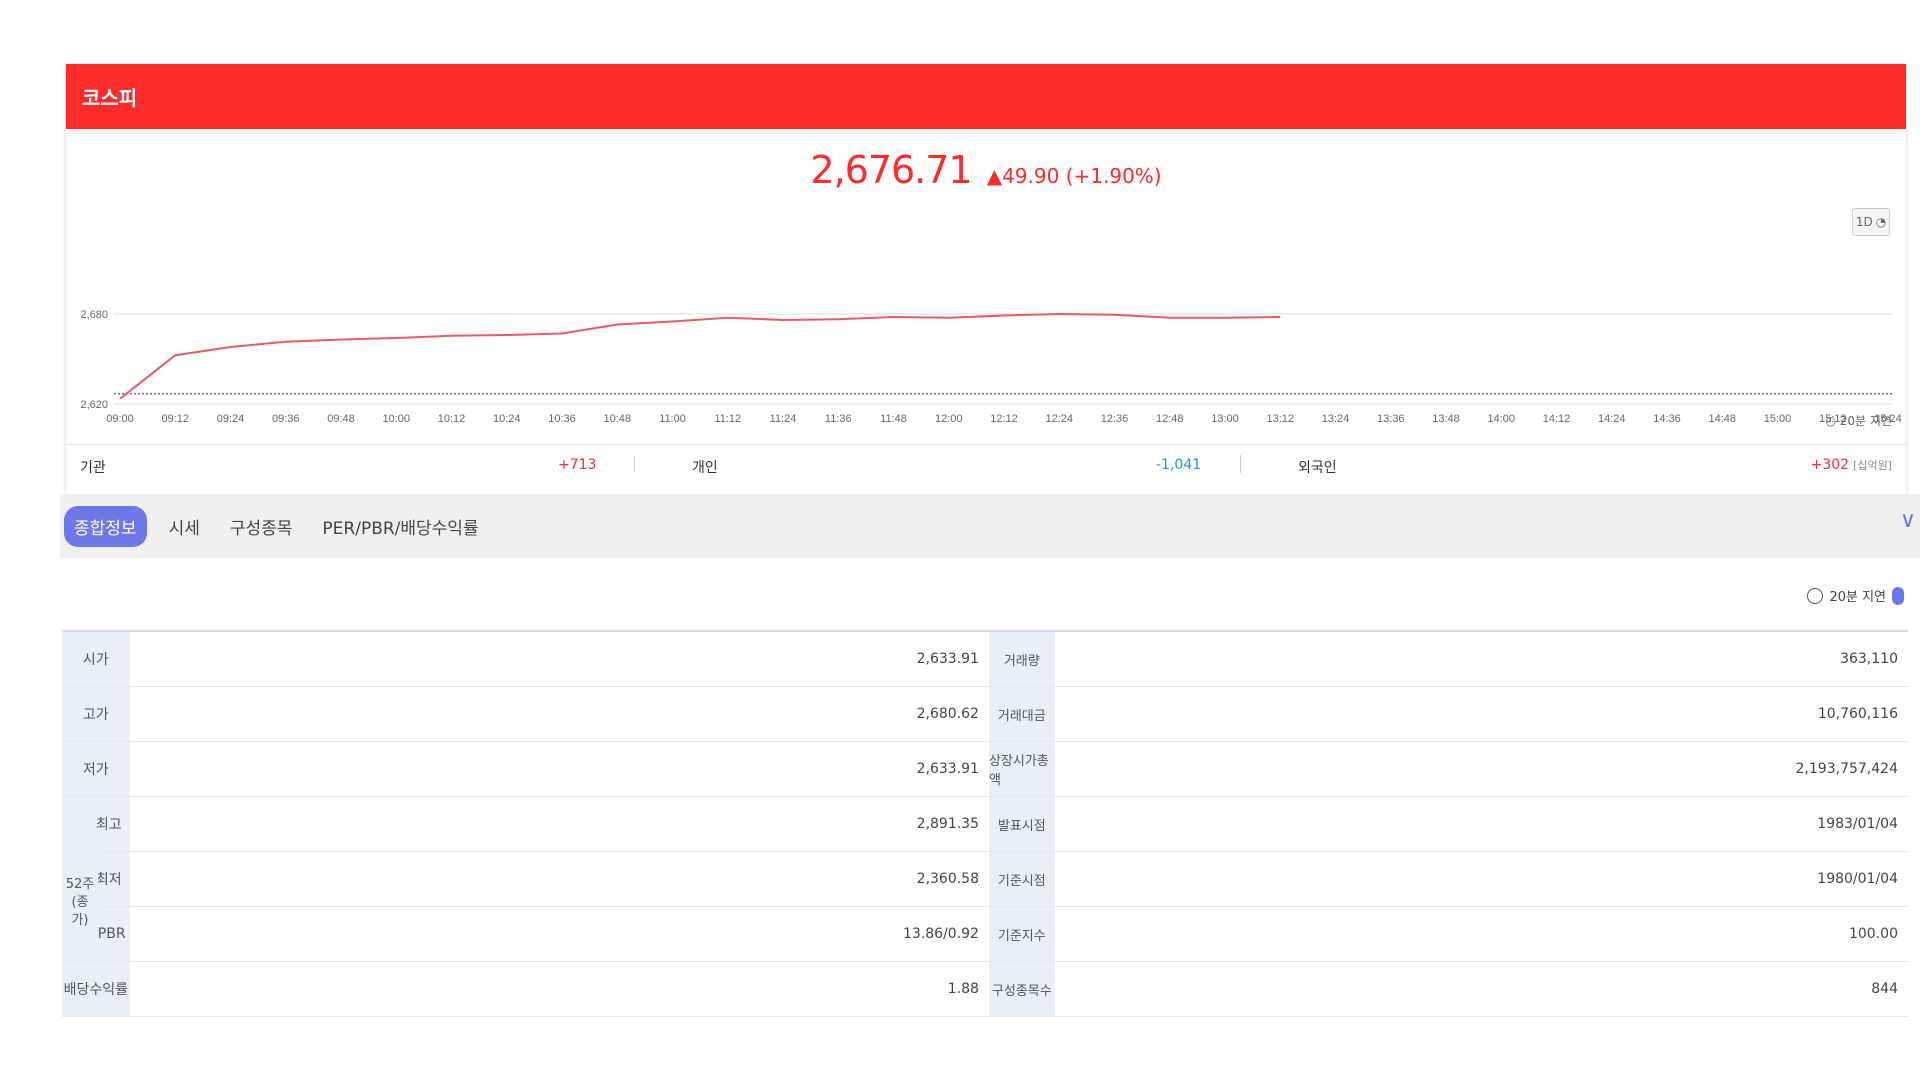  What do you see at coordinates (985, 769) in the screenshot?
I see `table-row: 저가 2,633.91 상장시가총액 2,193,757,424` at bounding box center [985, 769].